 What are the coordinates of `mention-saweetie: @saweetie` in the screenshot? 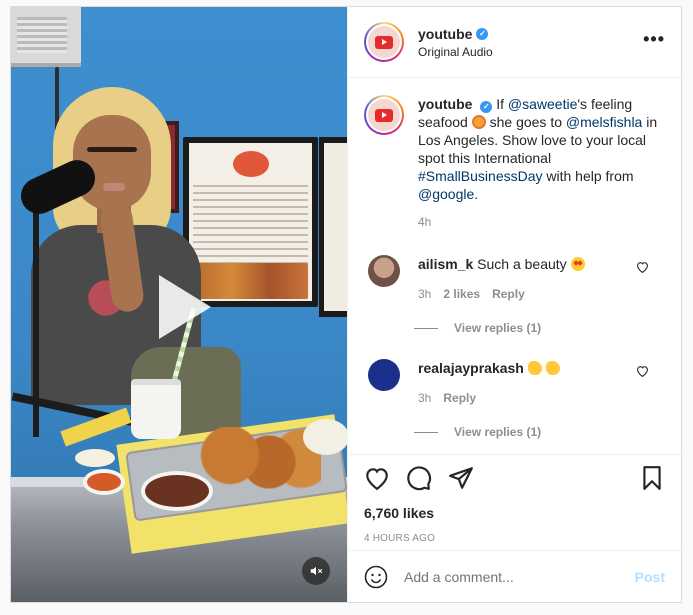 It's located at (542, 104).